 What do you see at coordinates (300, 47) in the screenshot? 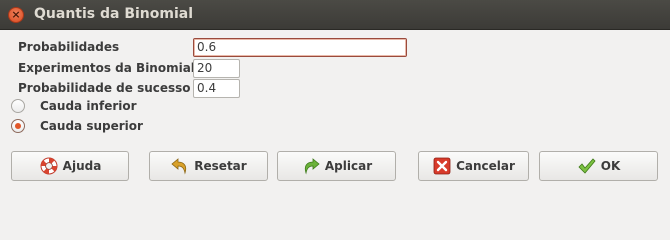
I see `probabilities-input: 0.6` at bounding box center [300, 47].